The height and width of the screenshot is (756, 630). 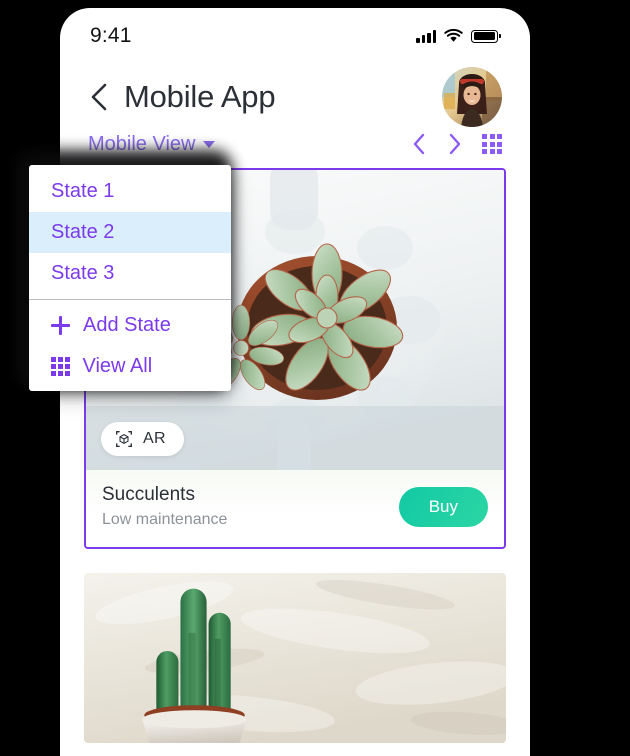 I want to click on product-card-text: Succulents Low maintenance, so click(x=164, y=506).